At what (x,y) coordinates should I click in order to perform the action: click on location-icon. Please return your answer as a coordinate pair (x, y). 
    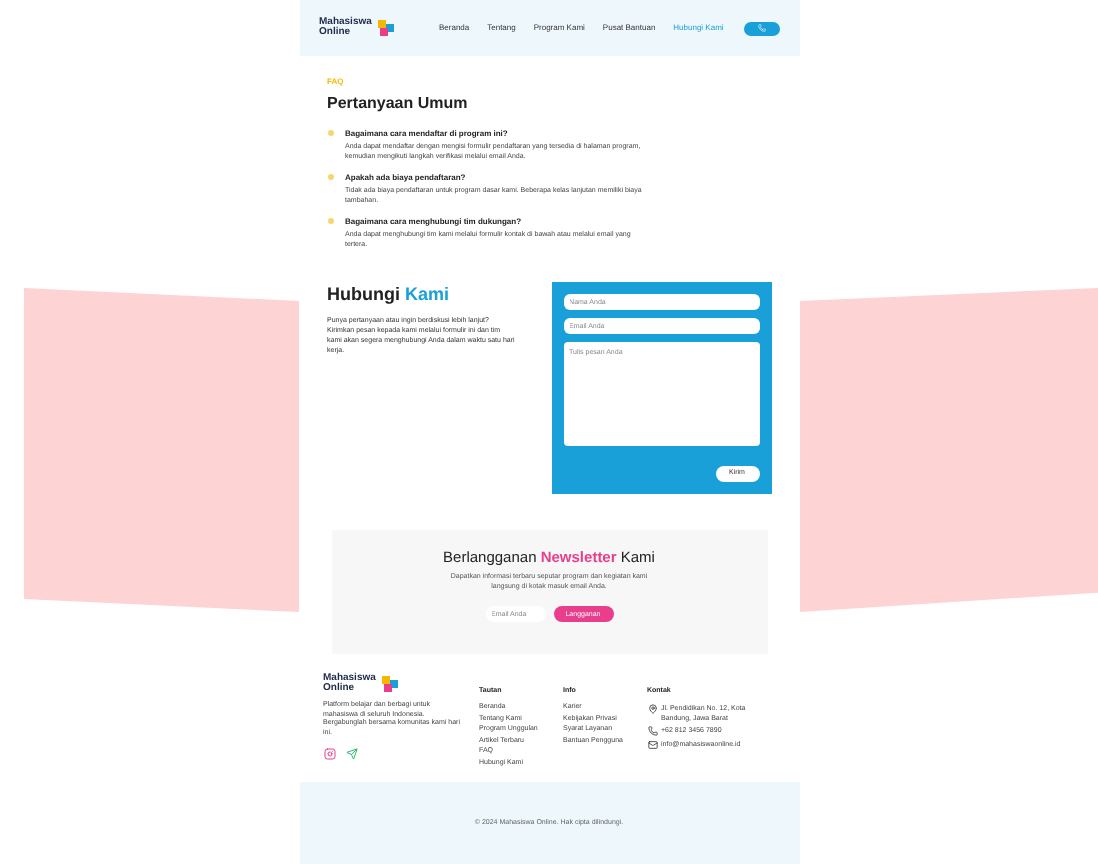
    Looking at the image, I should click on (652, 709).